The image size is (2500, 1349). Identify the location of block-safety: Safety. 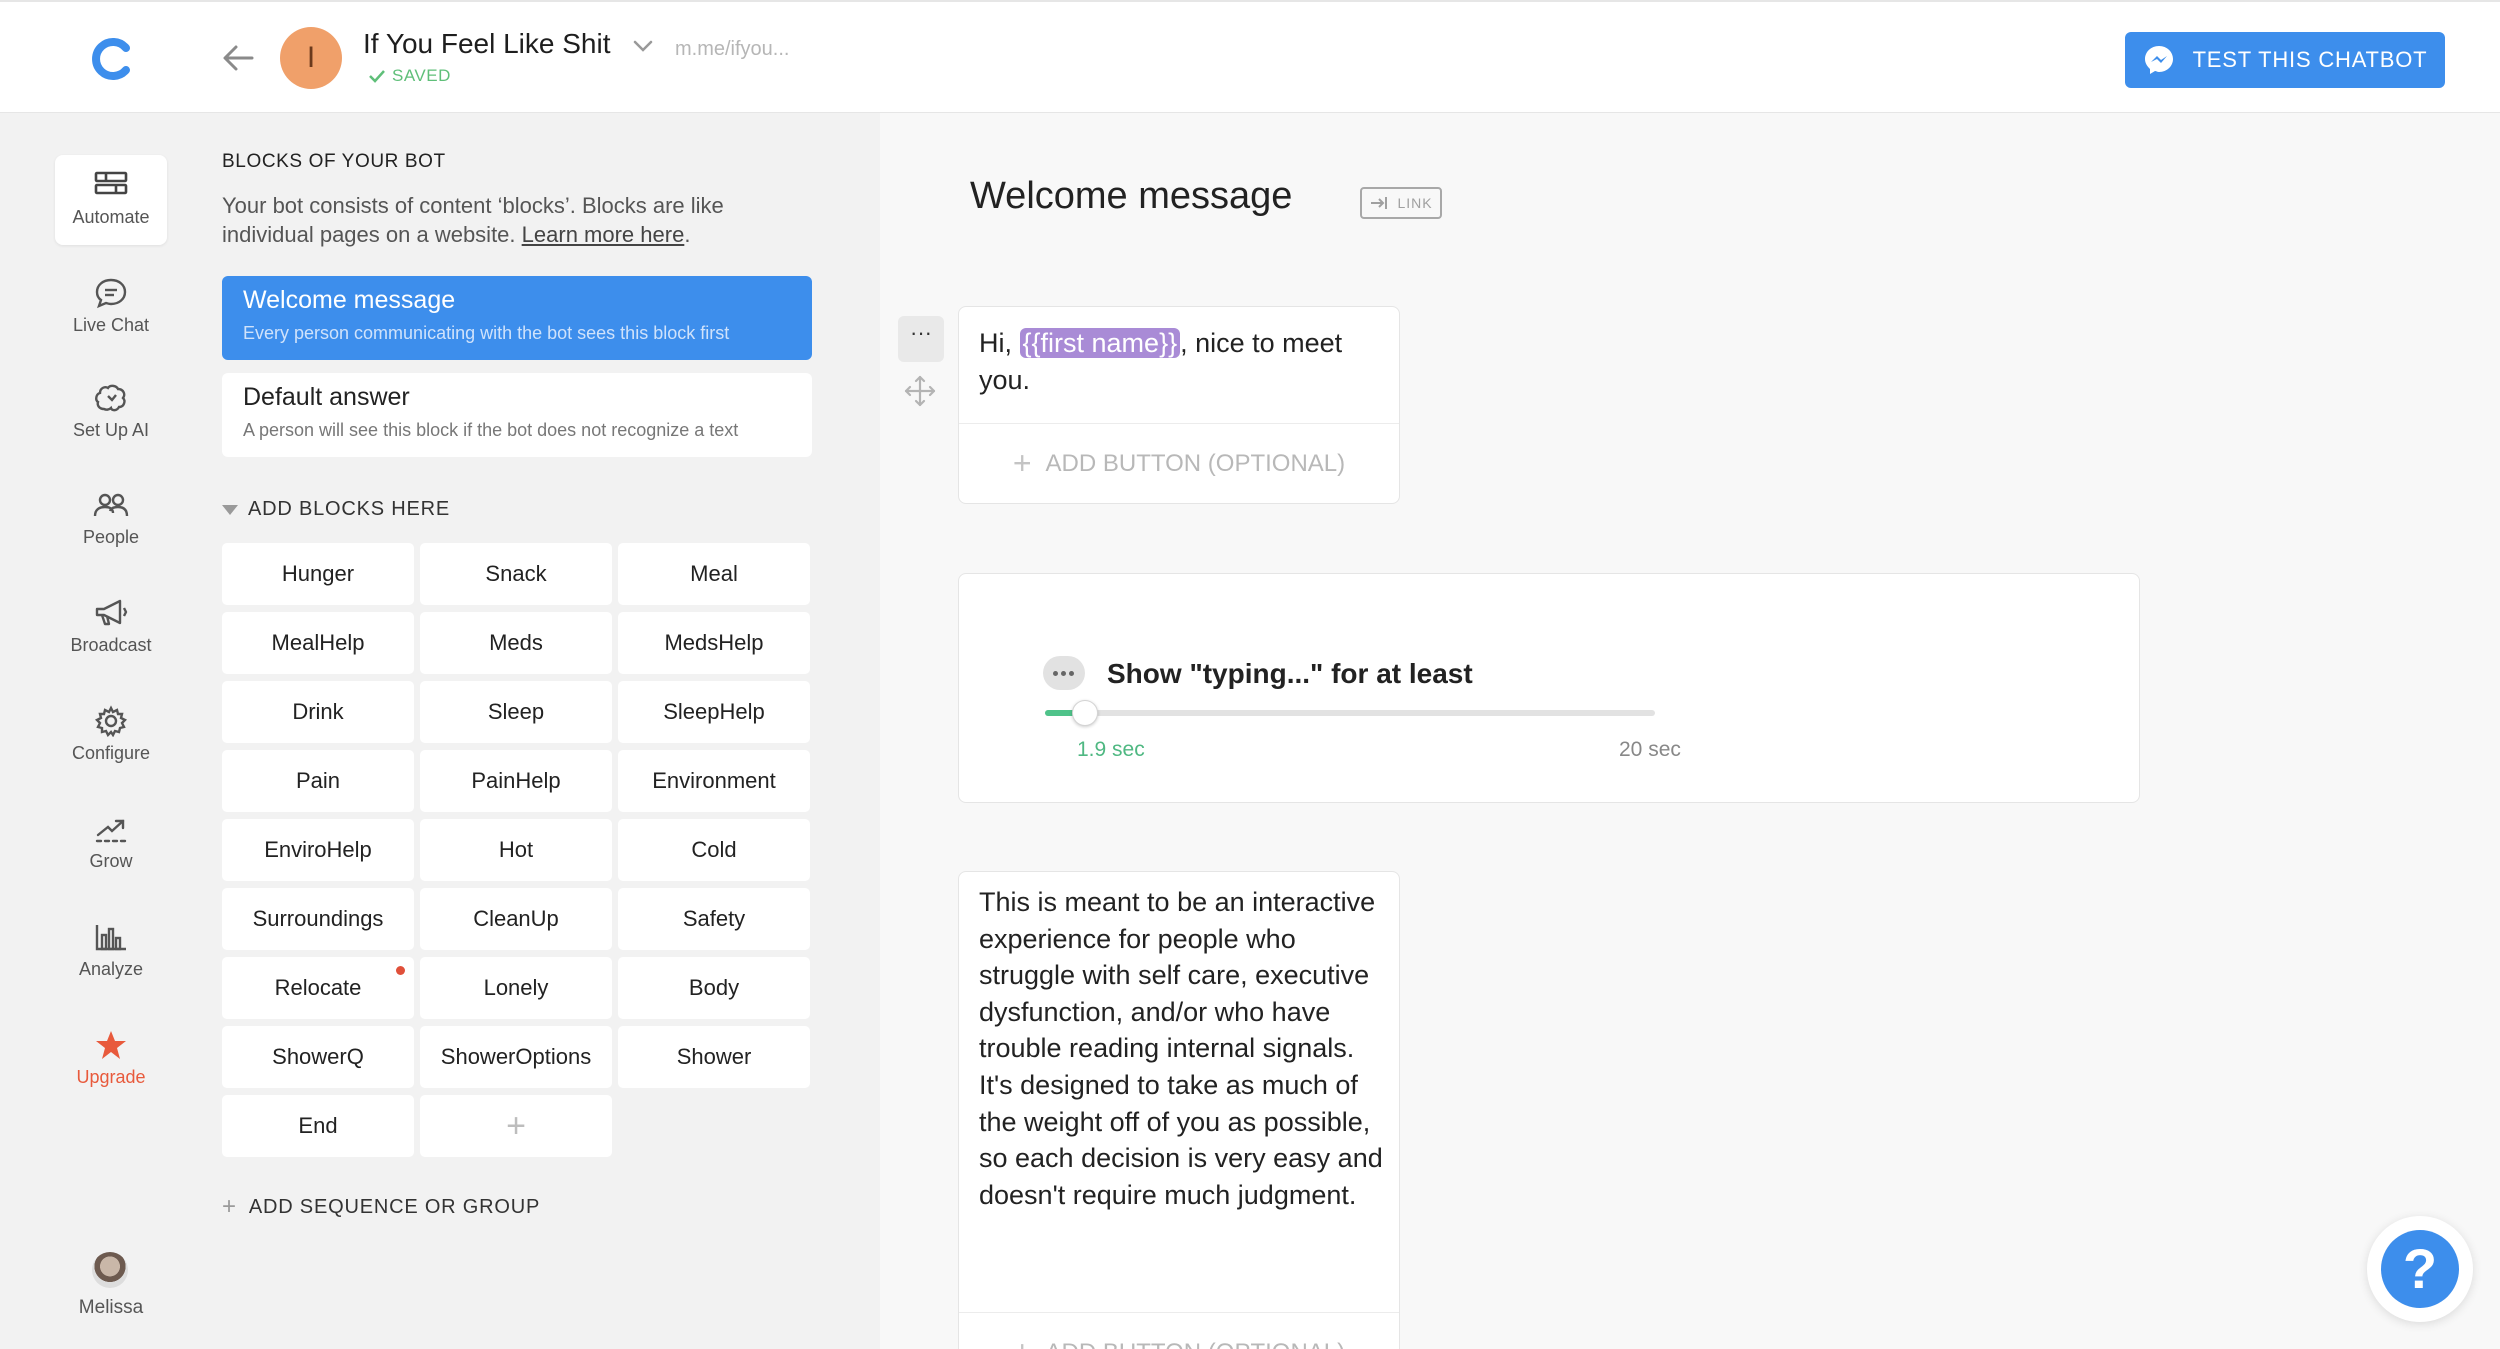
(714, 919).